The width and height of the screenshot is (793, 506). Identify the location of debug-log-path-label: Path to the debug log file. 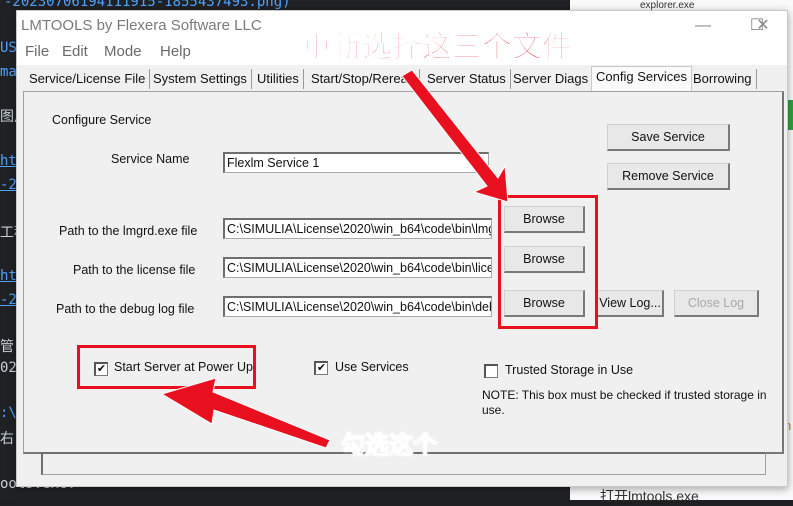
(125, 309).